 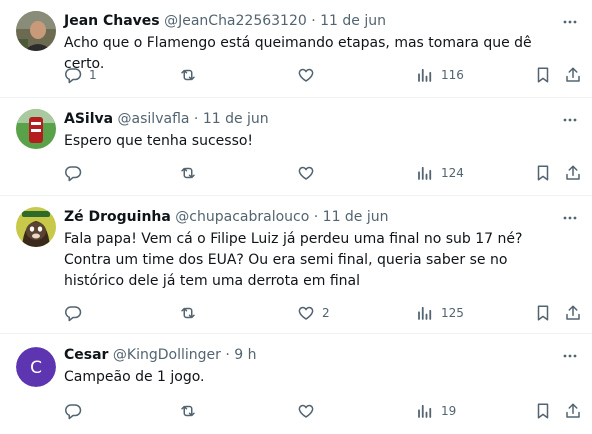 What do you see at coordinates (452, 173) in the screenshot?
I see `view-count: 124` at bounding box center [452, 173].